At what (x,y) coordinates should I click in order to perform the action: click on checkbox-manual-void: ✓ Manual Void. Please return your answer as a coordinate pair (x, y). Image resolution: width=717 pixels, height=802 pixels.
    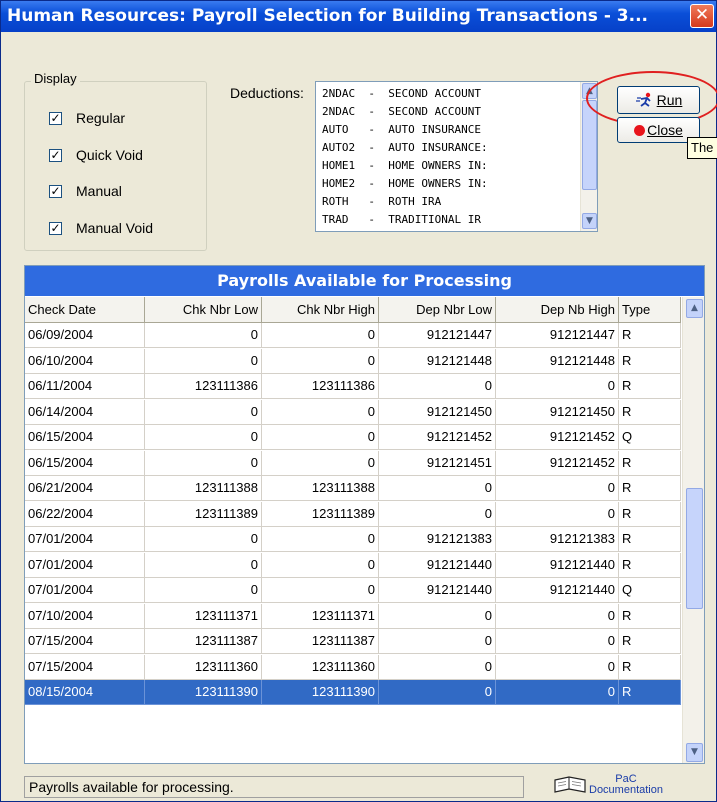
    Looking at the image, I should click on (101, 228).